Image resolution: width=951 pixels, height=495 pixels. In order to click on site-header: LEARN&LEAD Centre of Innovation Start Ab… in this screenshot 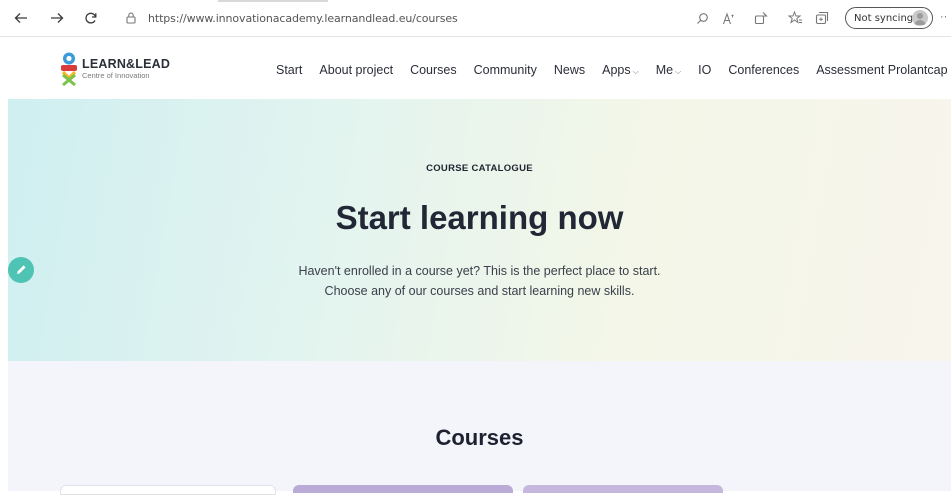, I will do `click(475, 68)`.